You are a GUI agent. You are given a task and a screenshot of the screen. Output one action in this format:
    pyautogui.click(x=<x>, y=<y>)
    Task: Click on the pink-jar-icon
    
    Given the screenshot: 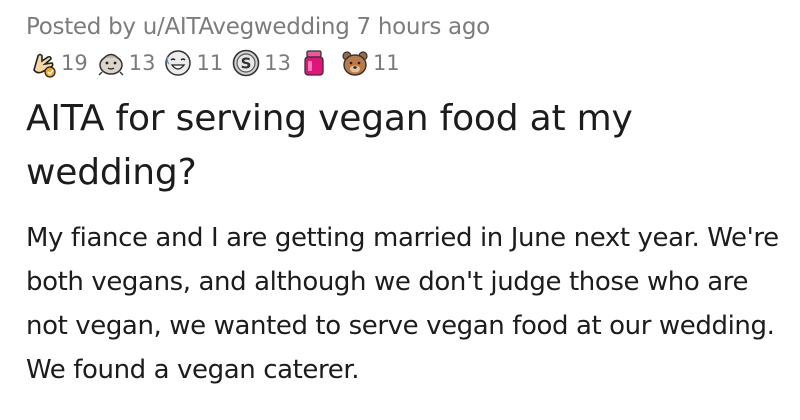 What is the action you would take?
    pyautogui.click(x=314, y=63)
    